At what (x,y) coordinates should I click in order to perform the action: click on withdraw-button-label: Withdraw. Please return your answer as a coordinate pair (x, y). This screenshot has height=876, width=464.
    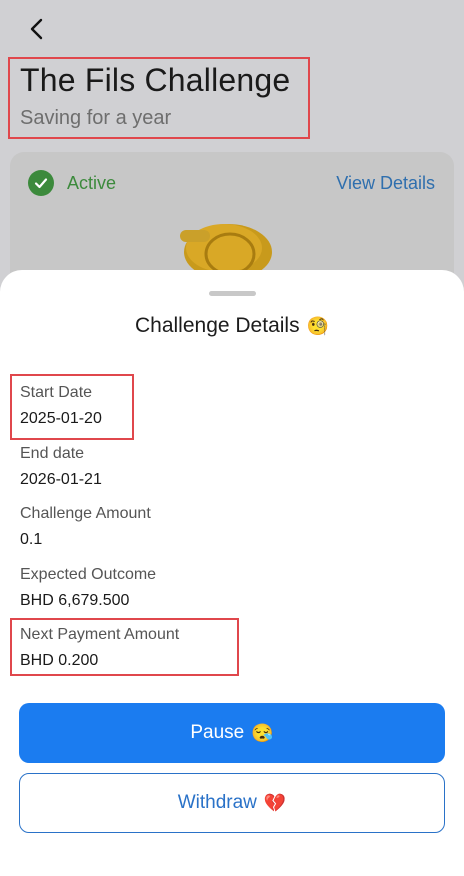
    Looking at the image, I should click on (217, 802).